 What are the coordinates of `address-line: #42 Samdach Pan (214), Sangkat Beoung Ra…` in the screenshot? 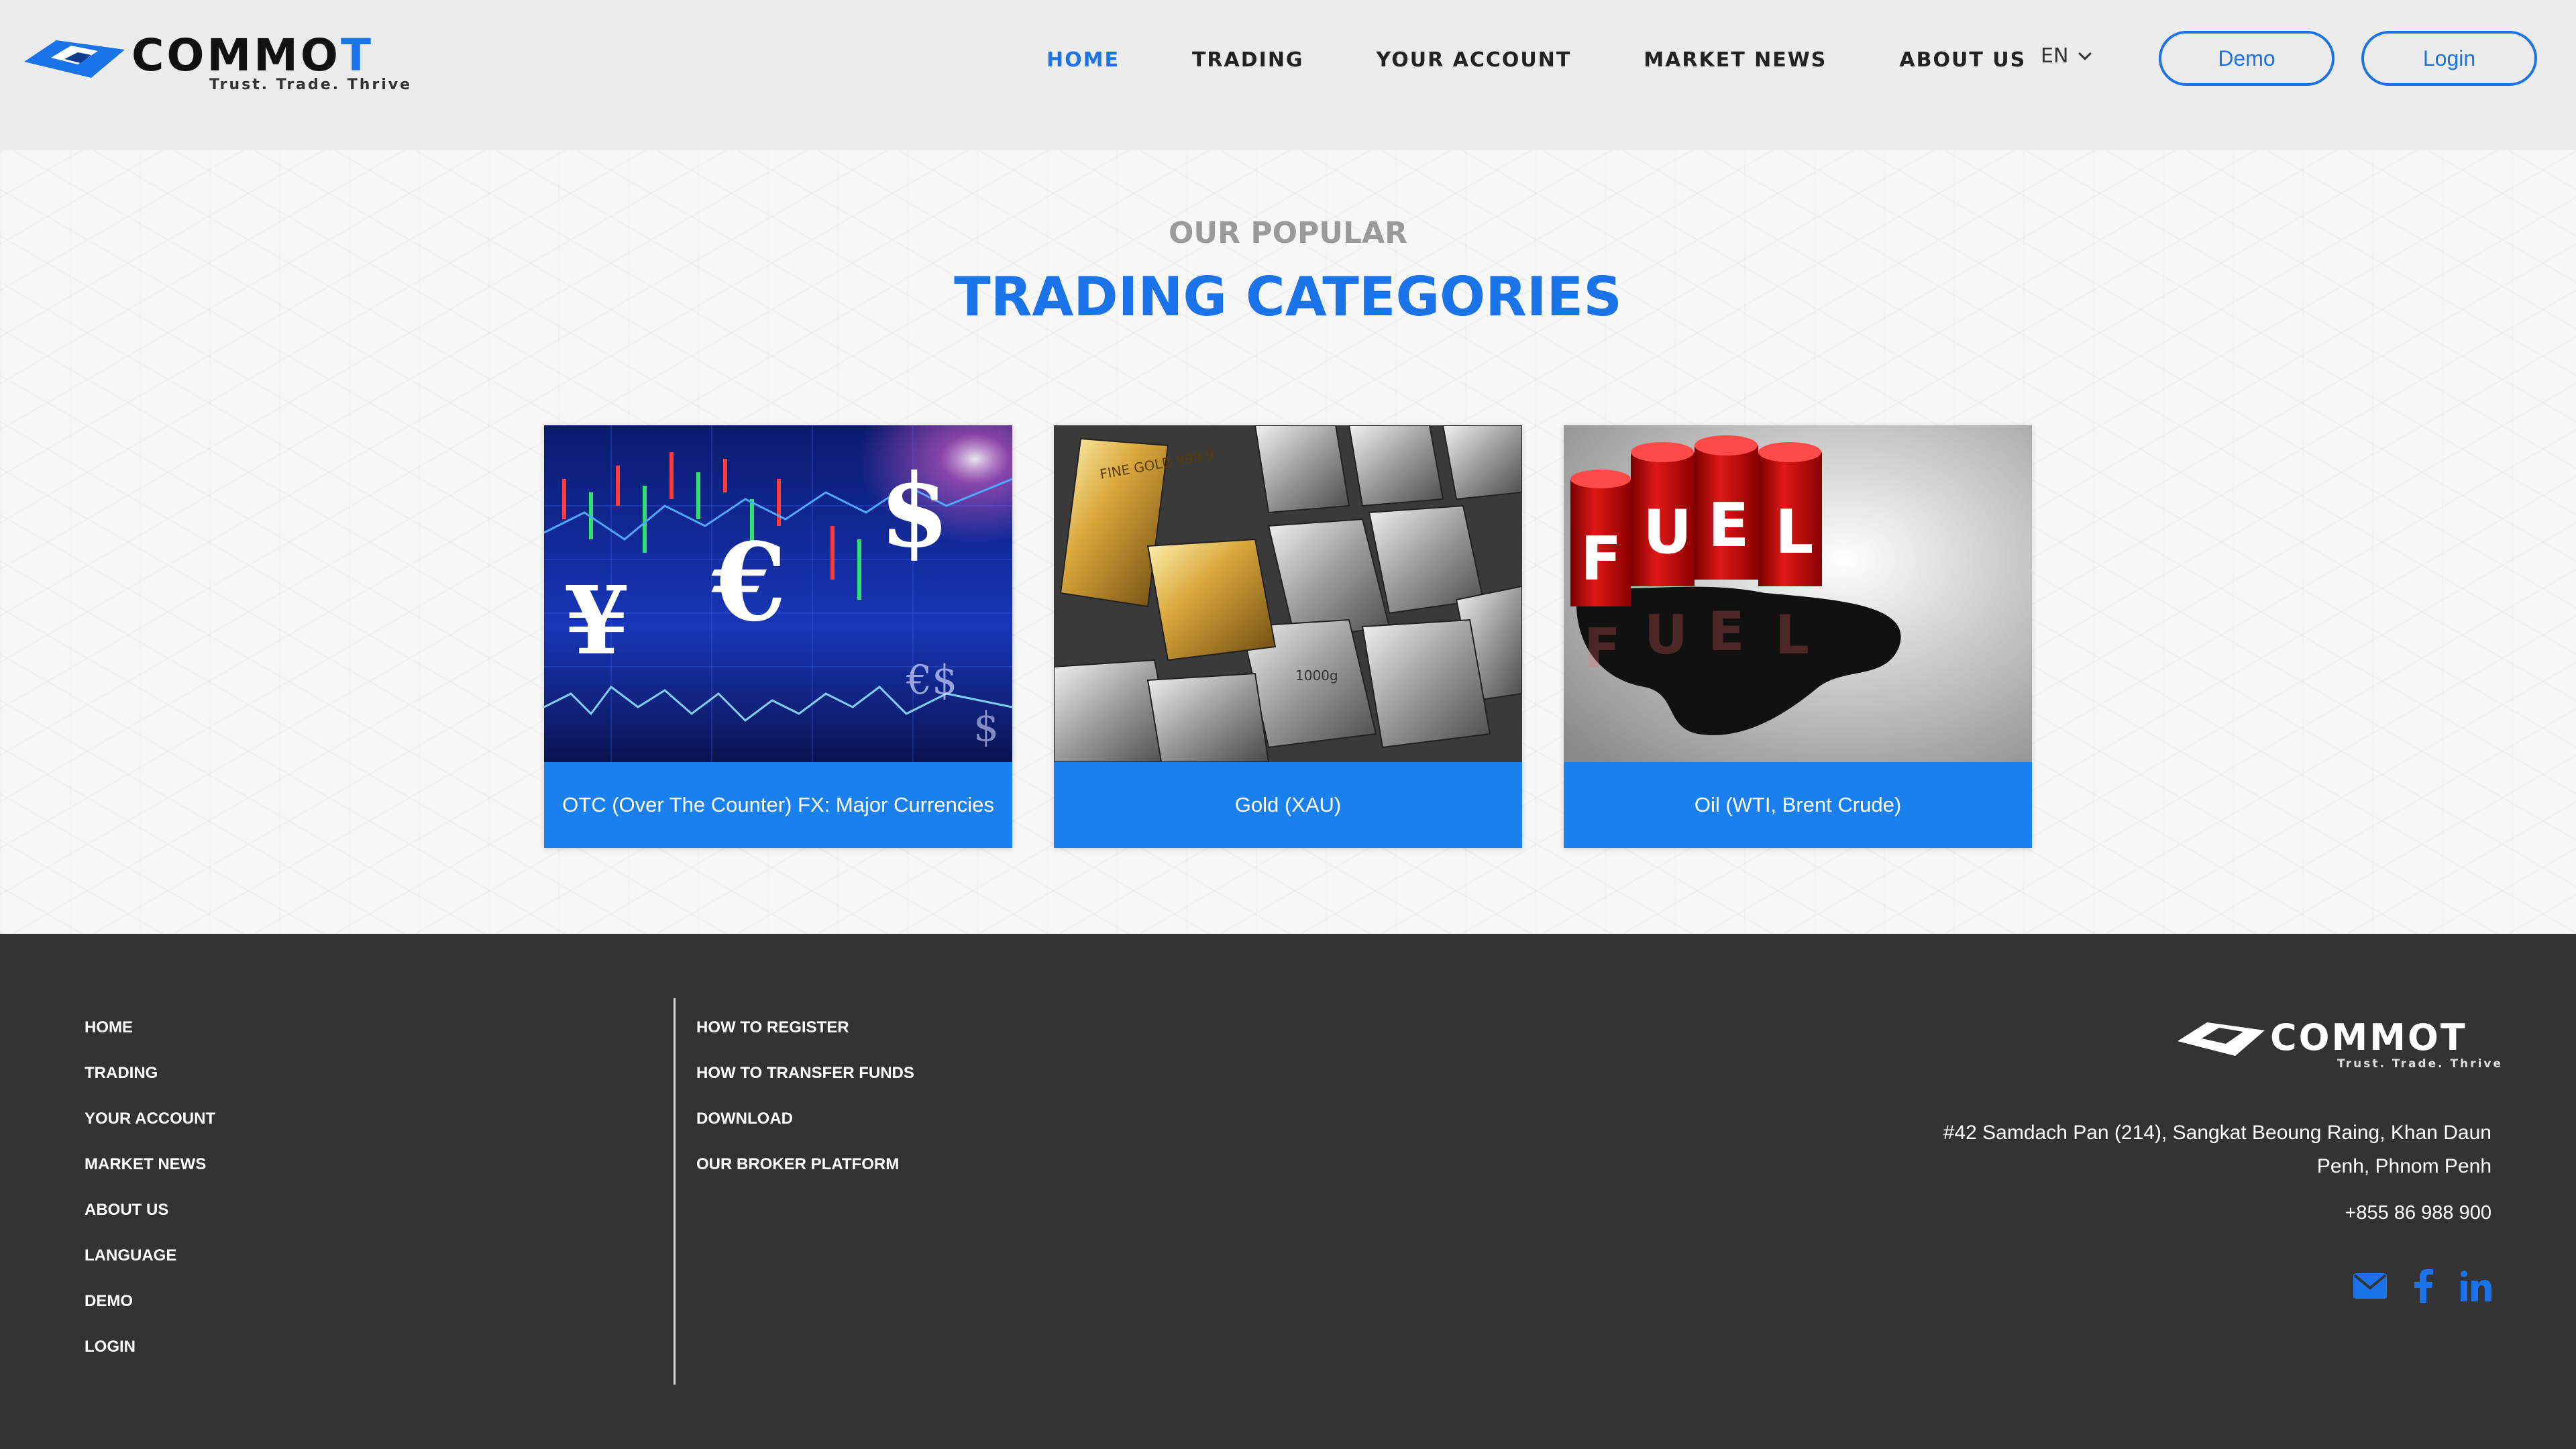 It's located at (2217, 1133).